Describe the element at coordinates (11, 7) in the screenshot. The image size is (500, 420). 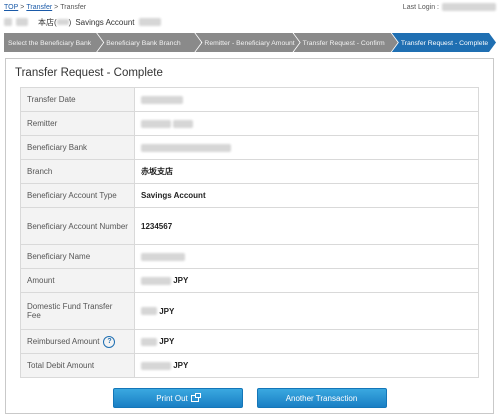
I see `breadcrumb-top-link: TOP` at that location.